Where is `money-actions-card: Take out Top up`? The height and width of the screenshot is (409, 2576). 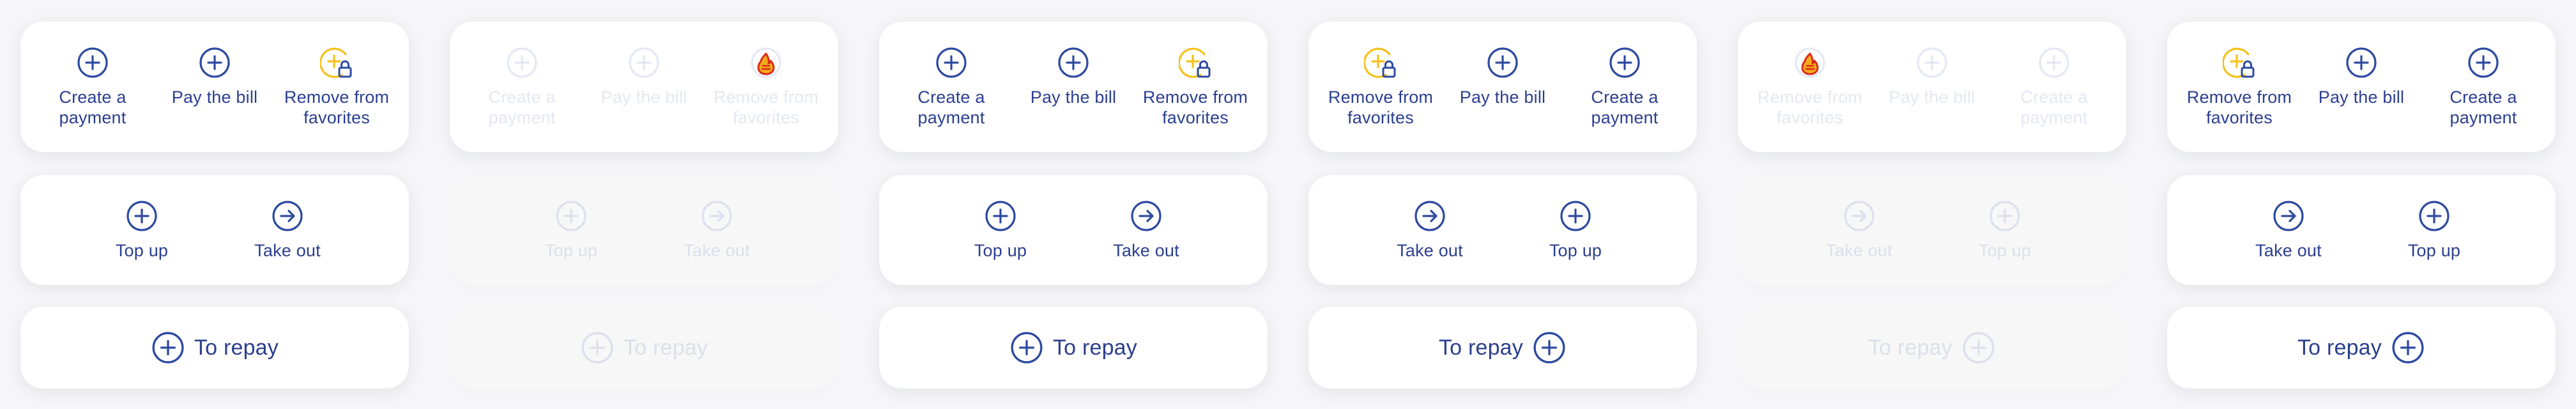 money-actions-card: Take out Top up is located at coordinates (1502, 230).